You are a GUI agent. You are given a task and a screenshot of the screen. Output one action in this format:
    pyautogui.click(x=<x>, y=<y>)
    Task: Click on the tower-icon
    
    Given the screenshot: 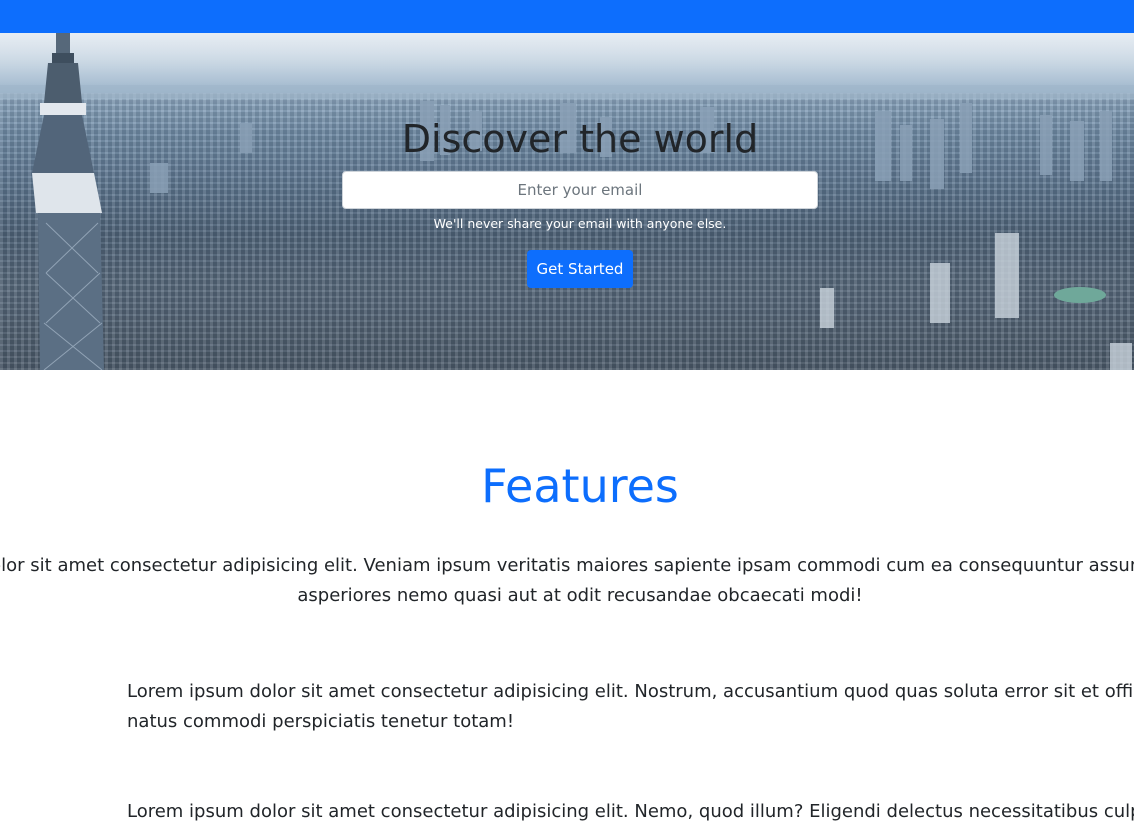 What is the action you would take?
    pyautogui.click(x=68, y=201)
    